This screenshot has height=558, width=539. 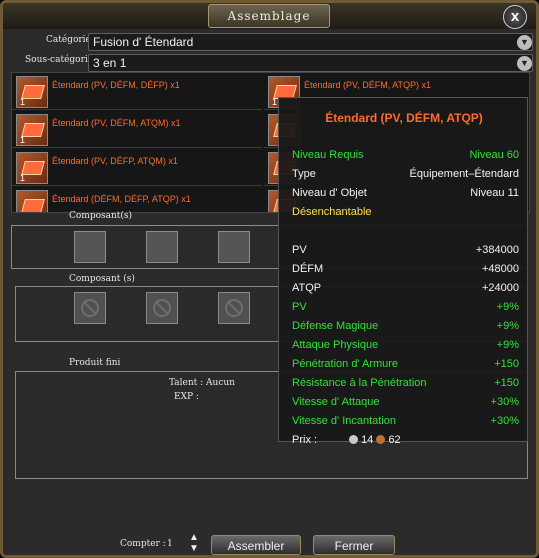 What do you see at coordinates (405, 345) in the screenshot?
I see `tooltip-bonus: Attaque Physique +9%` at bounding box center [405, 345].